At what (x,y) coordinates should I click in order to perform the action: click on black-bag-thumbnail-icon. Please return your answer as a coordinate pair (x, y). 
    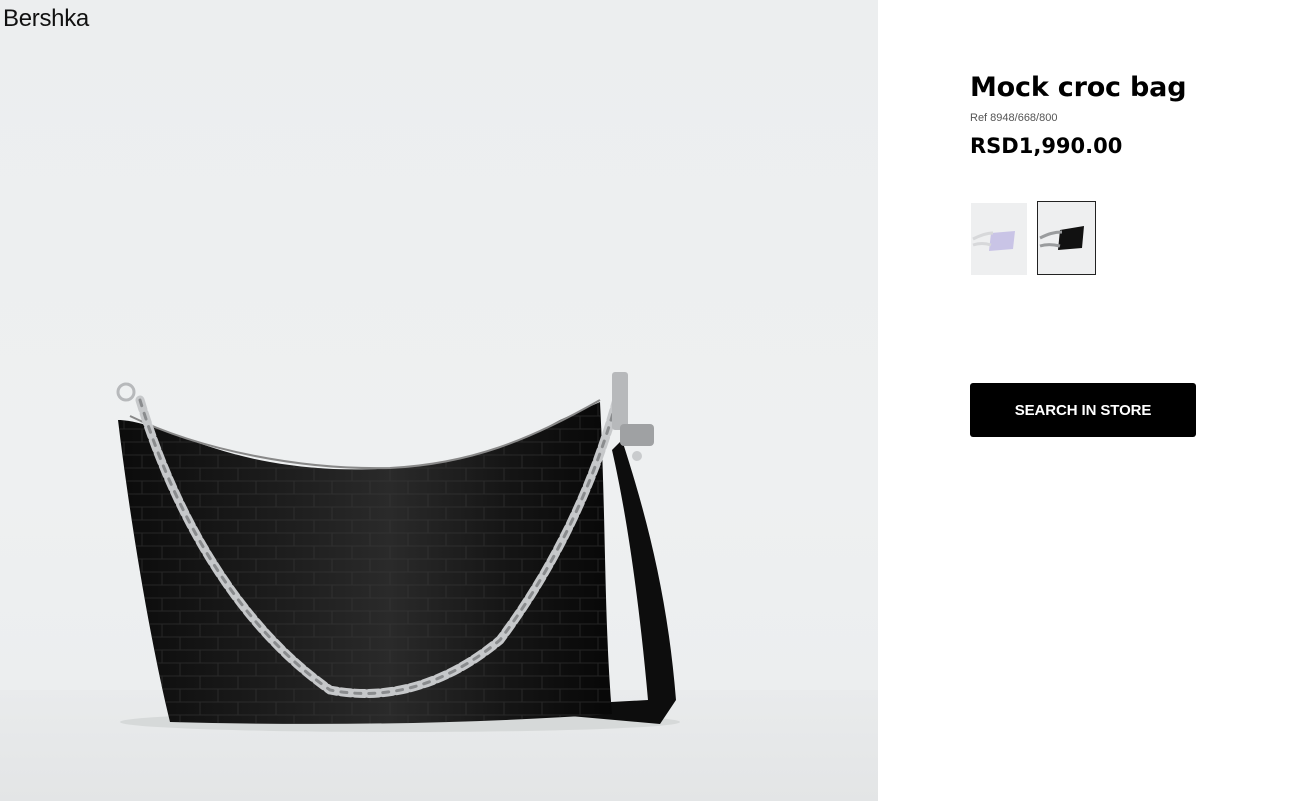
    Looking at the image, I should click on (1066, 238).